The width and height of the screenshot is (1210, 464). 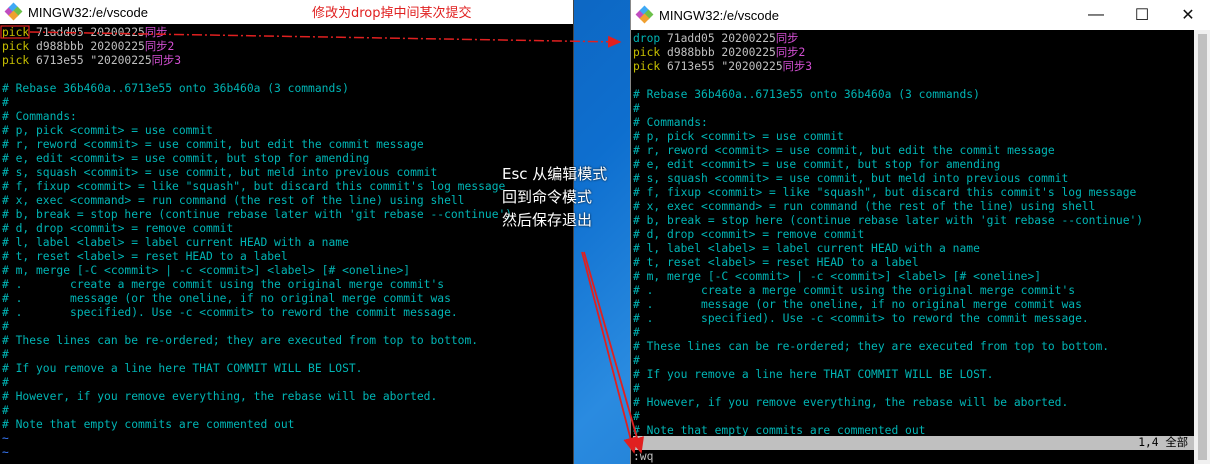 I want to click on arrow-to-drop, so click(x=325, y=39).